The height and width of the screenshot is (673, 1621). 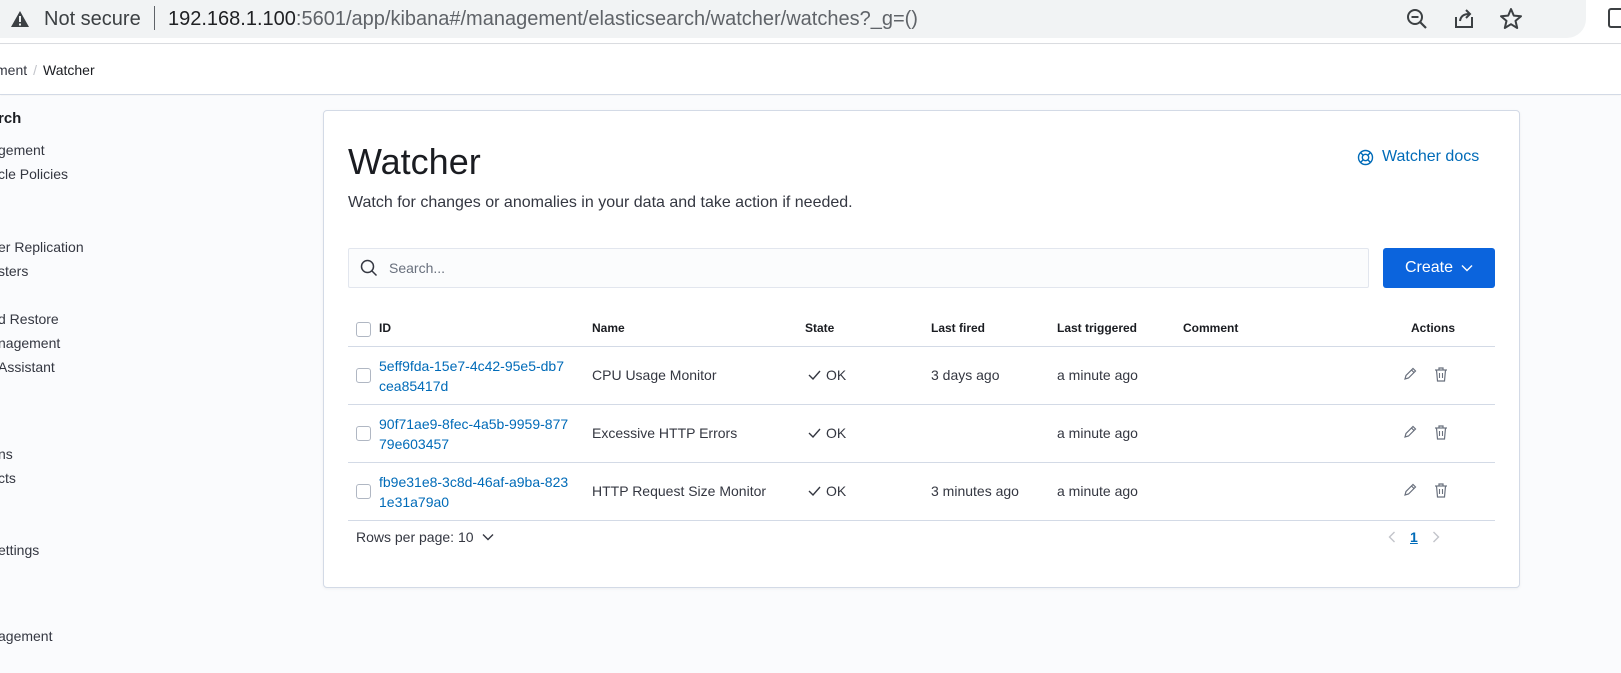 I want to click on watcher-docs-link: Watcher docs, so click(x=1418, y=157).